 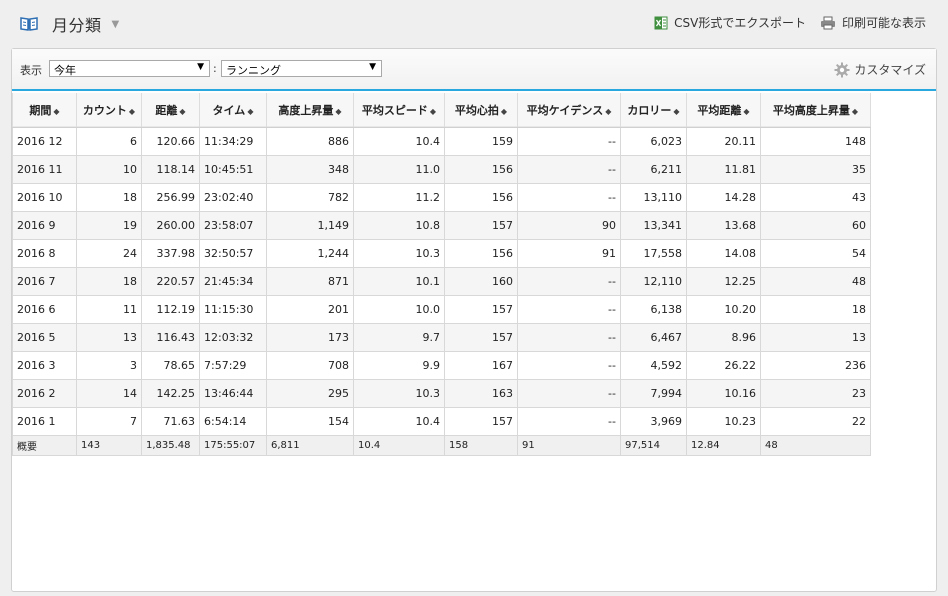 I want to click on table-cell: 9.7, so click(x=399, y=337).